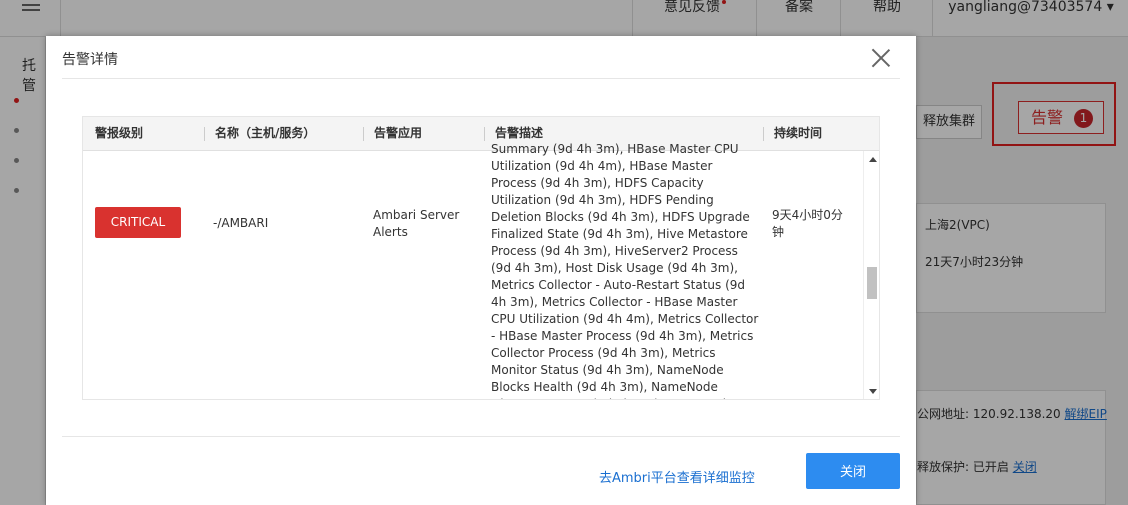 The image size is (1128, 505). I want to click on column-header-level: 警报级别, so click(119, 133).